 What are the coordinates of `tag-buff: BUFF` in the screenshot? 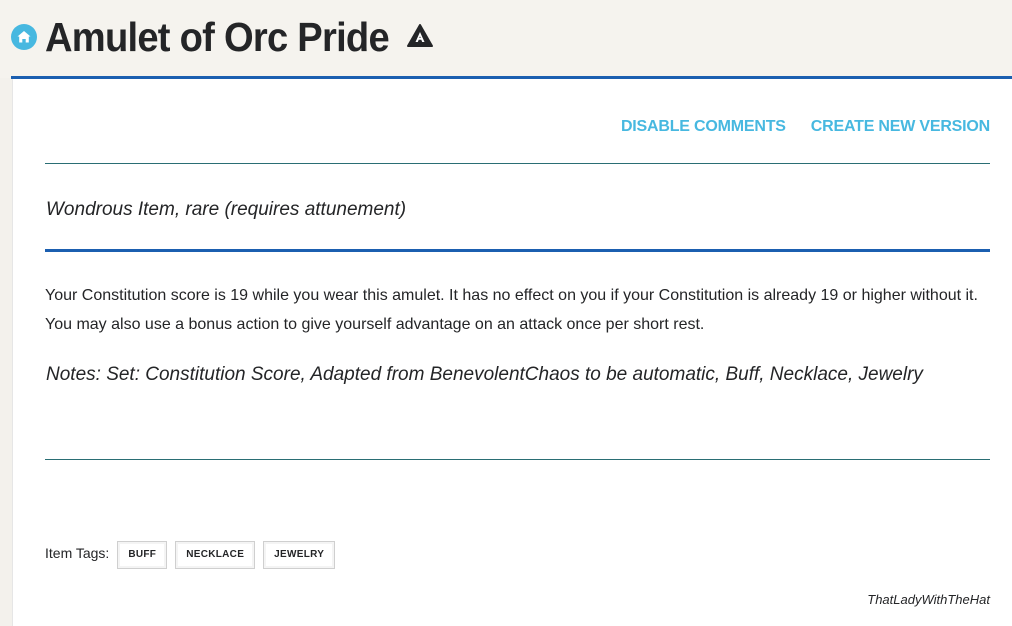 It's located at (142, 555).